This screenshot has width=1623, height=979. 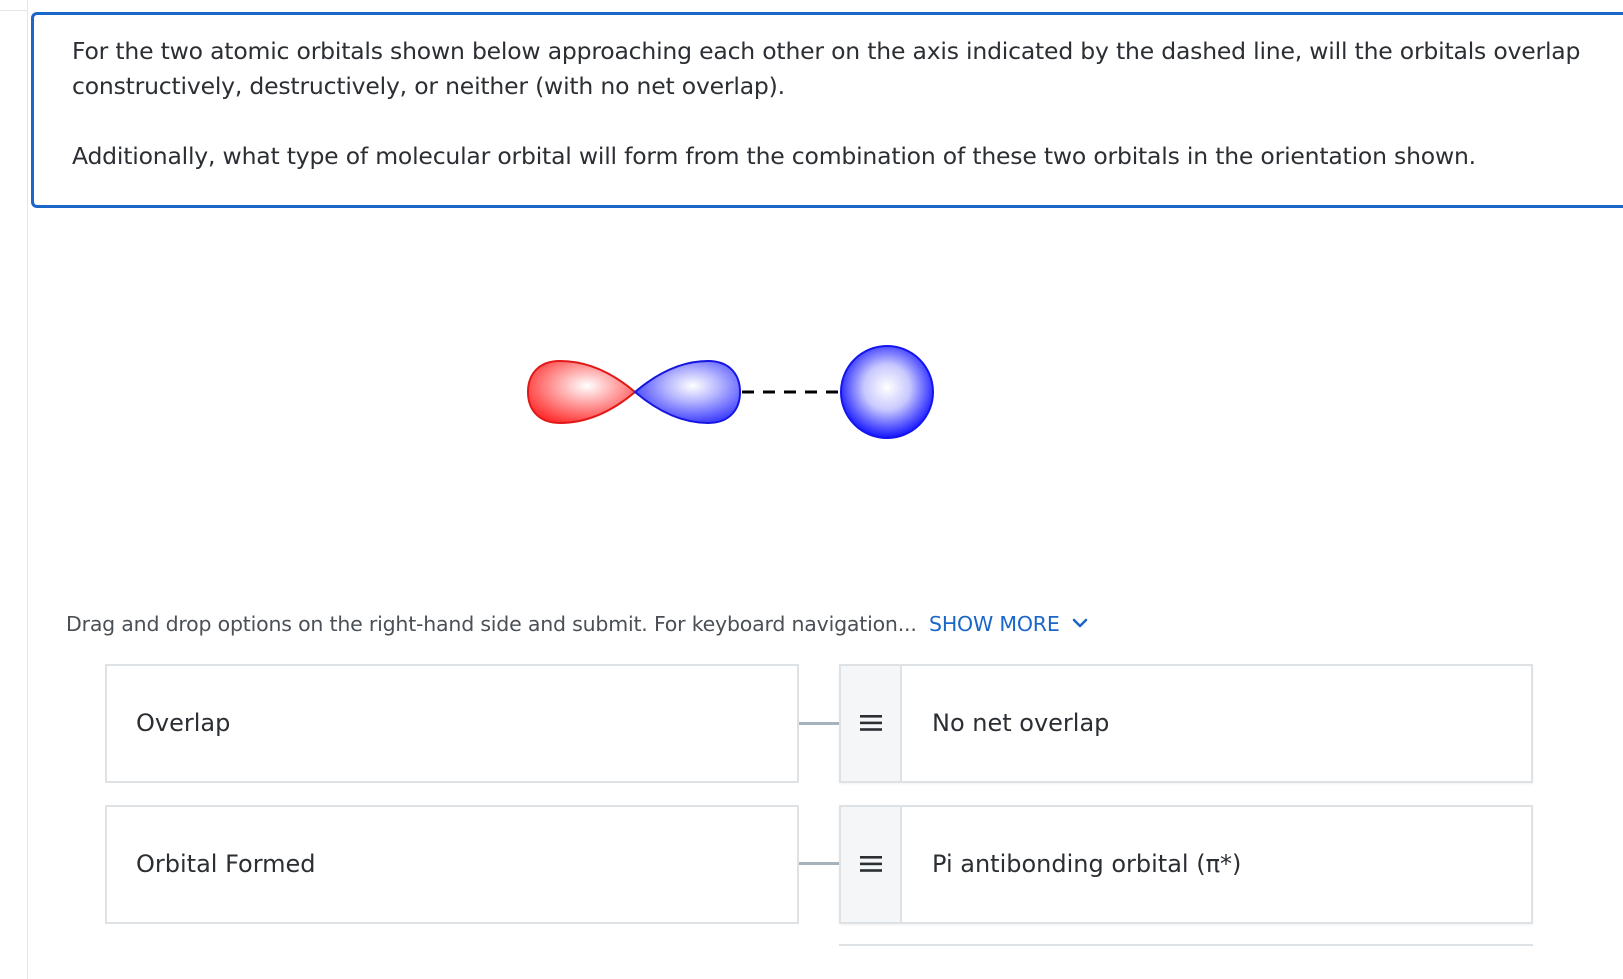 What do you see at coordinates (1021, 723) in the screenshot?
I see `option-label: No net overlap` at bounding box center [1021, 723].